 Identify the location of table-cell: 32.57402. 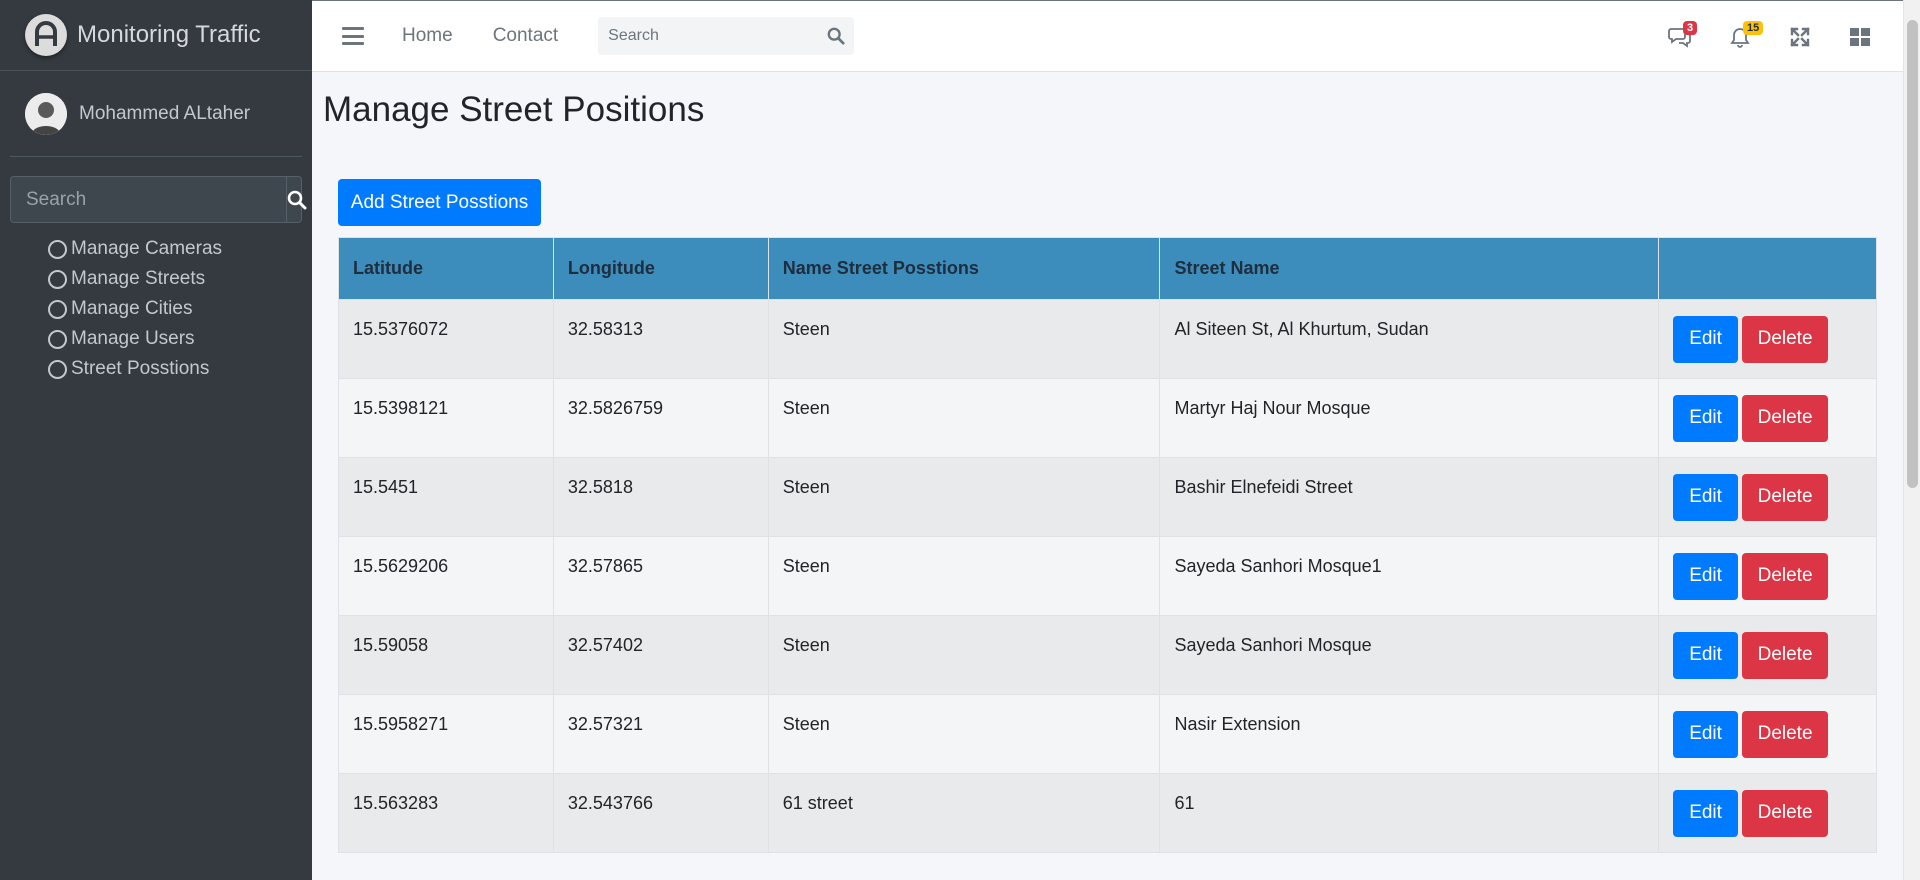
(660, 655).